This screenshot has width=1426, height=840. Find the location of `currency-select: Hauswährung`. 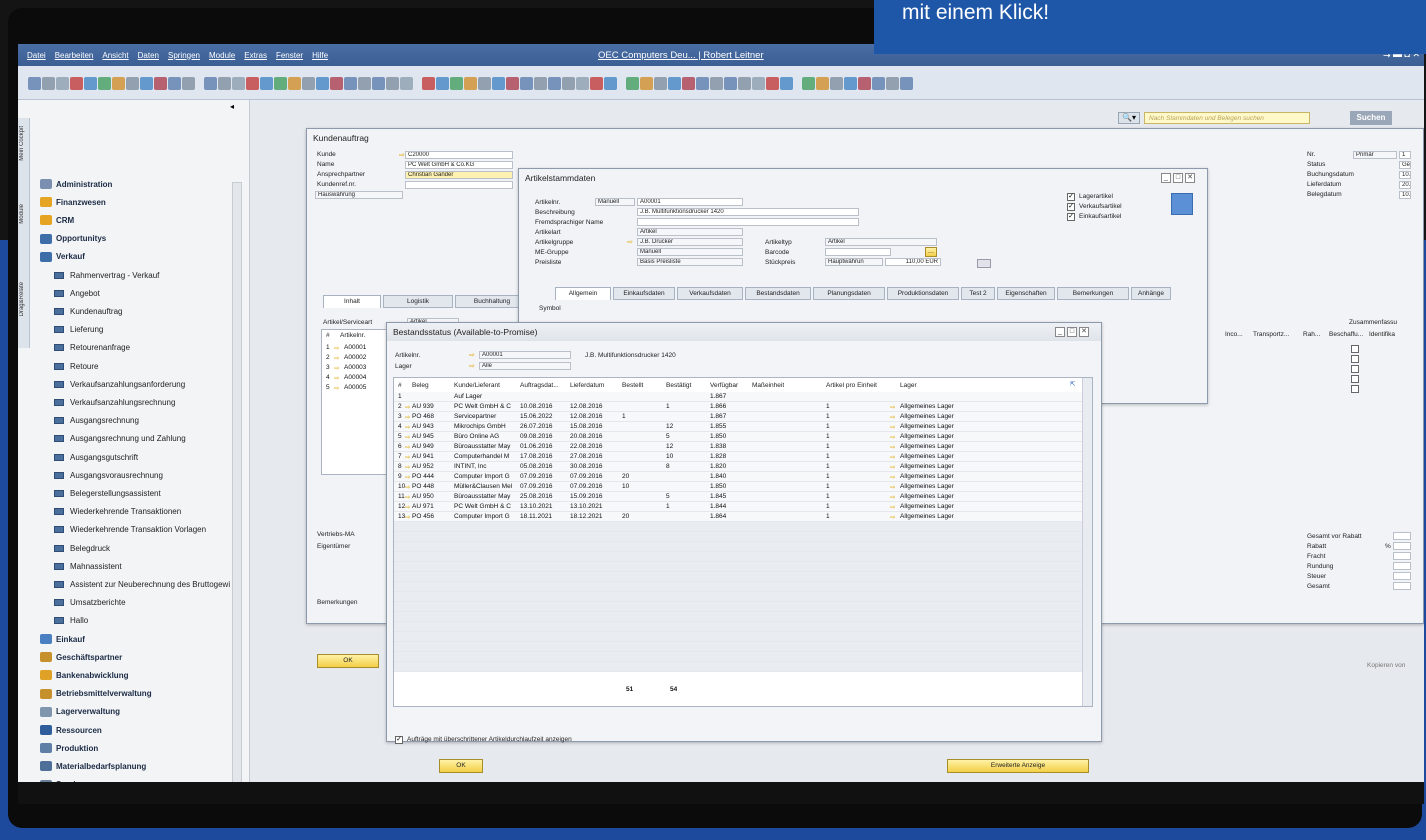

currency-select: Hauswährung is located at coordinates (359, 195).